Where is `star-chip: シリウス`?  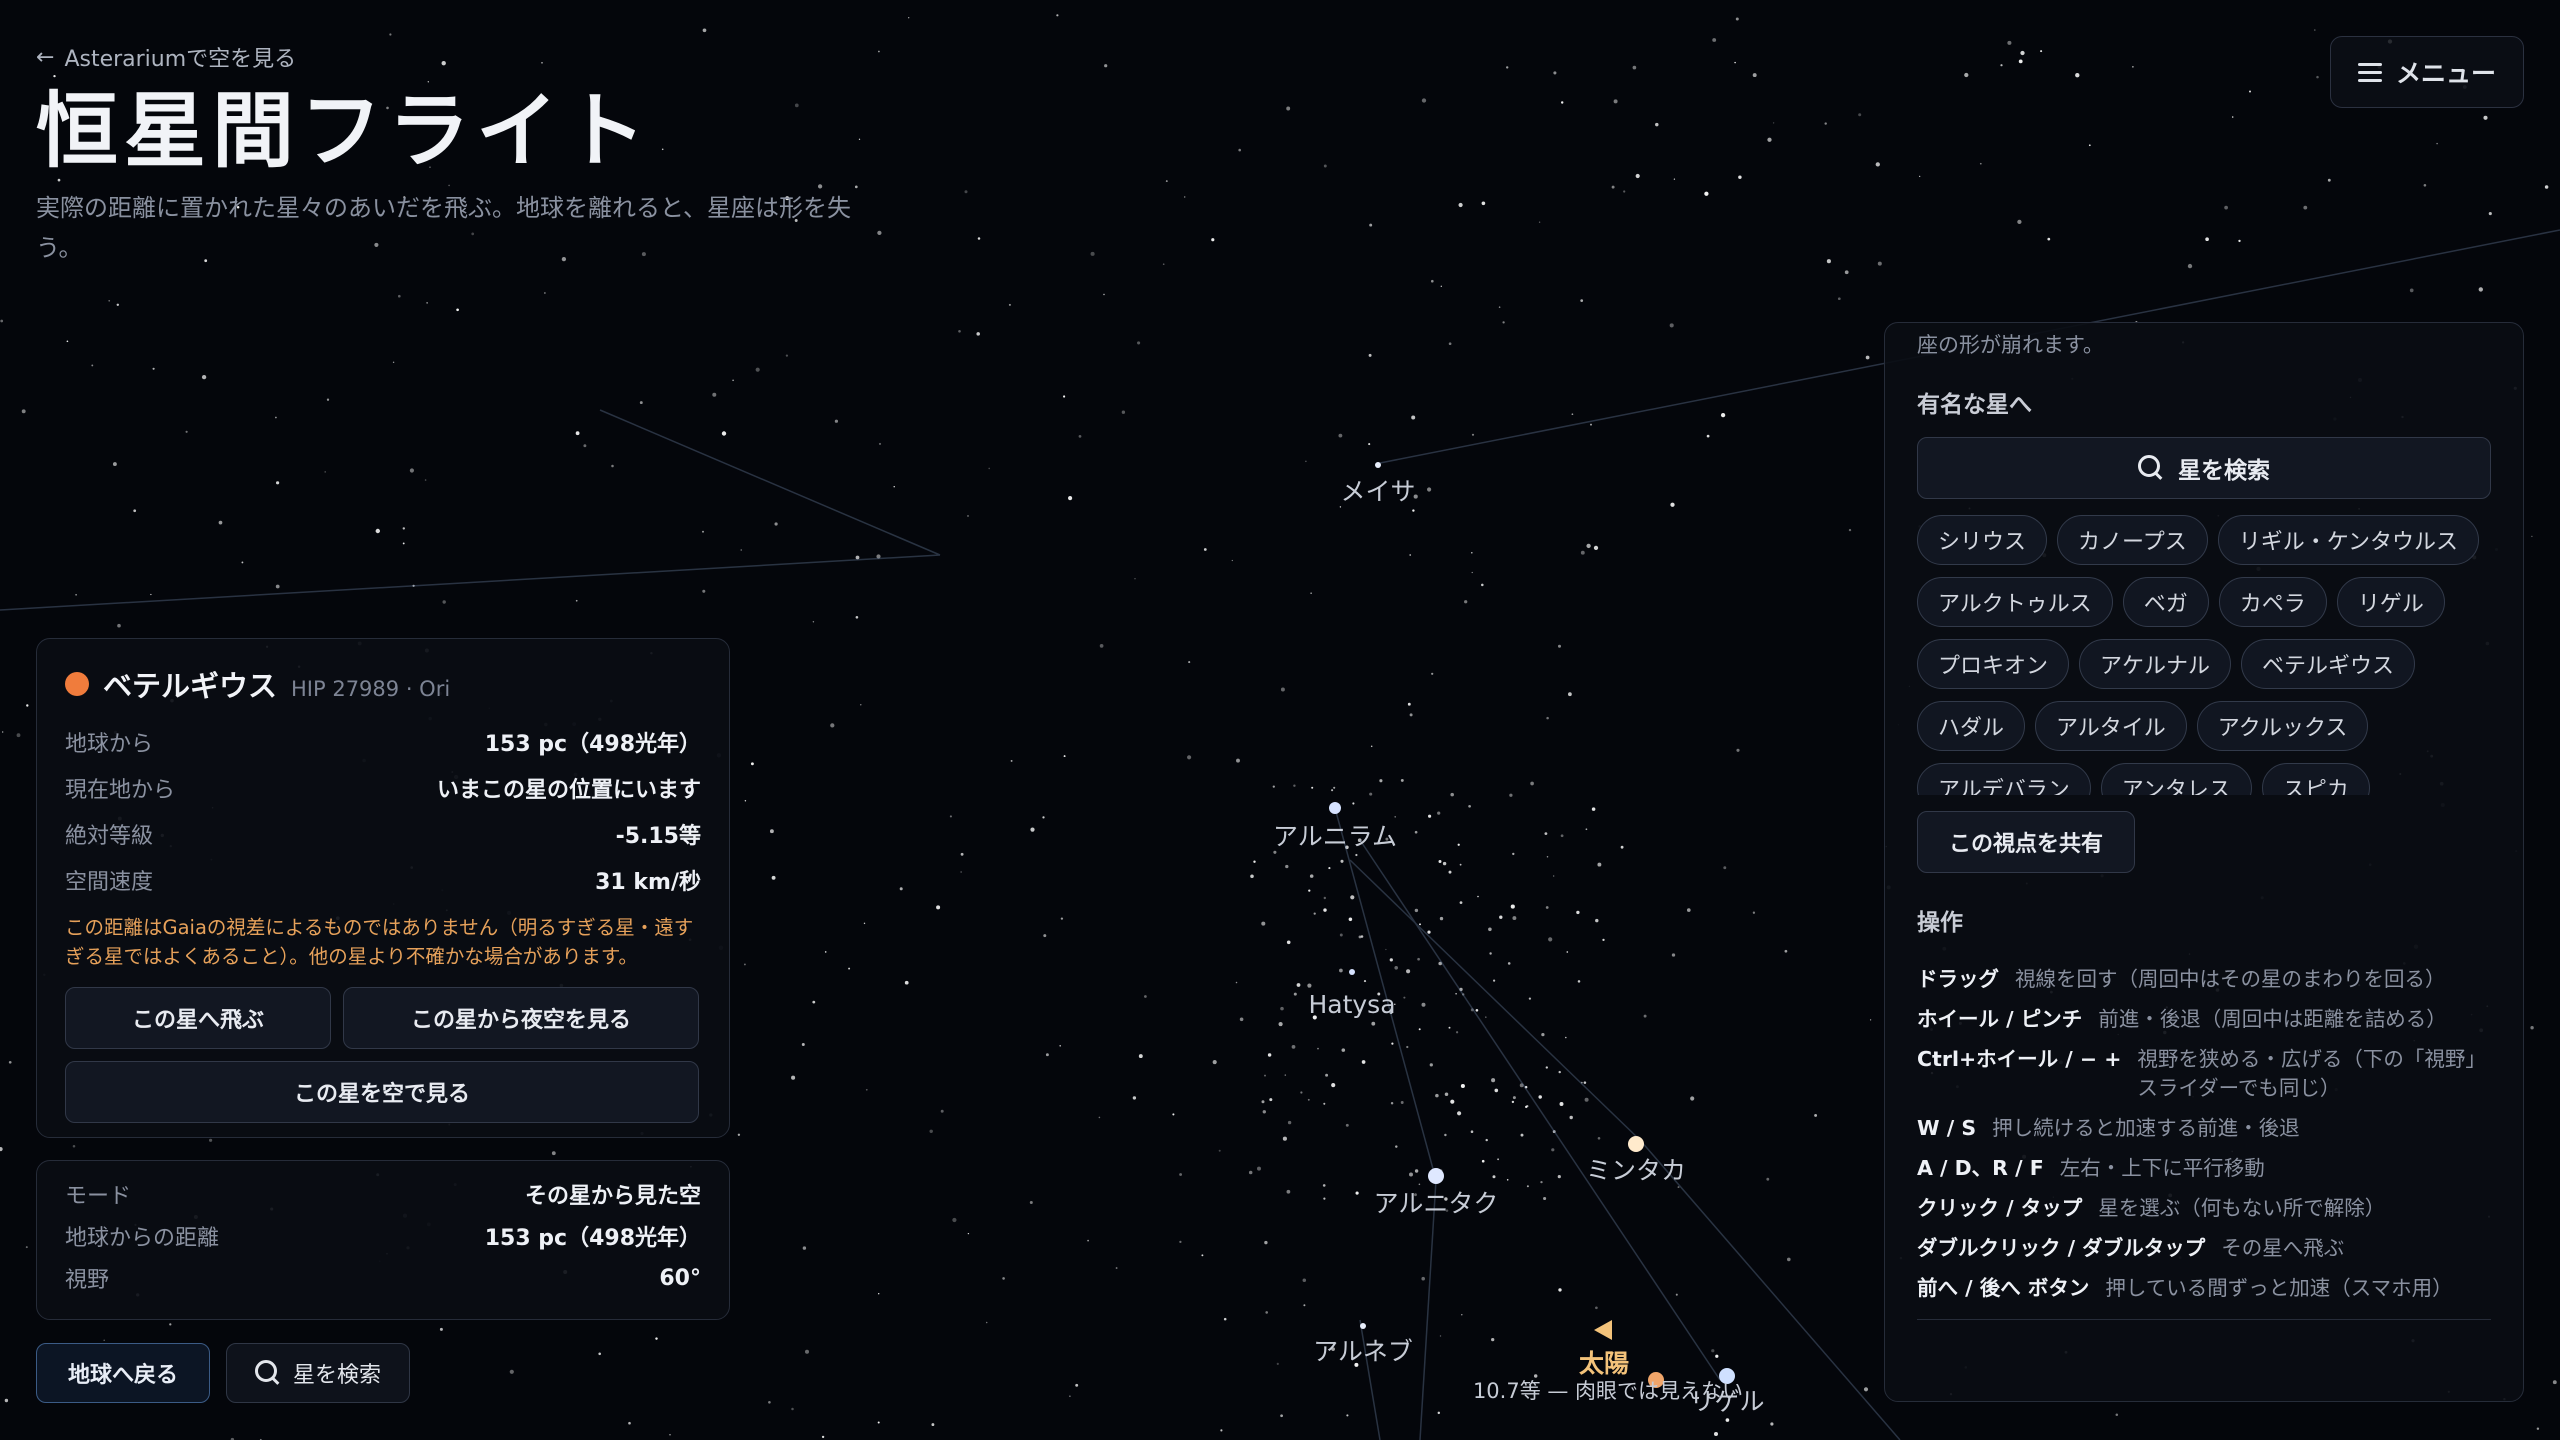
star-chip: シリウス is located at coordinates (1982, 540).